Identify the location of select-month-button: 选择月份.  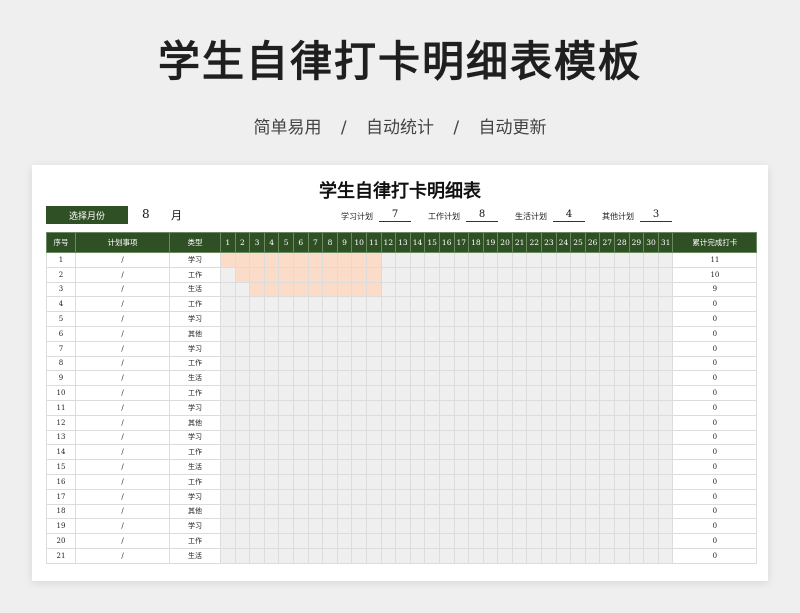
(87, 215).